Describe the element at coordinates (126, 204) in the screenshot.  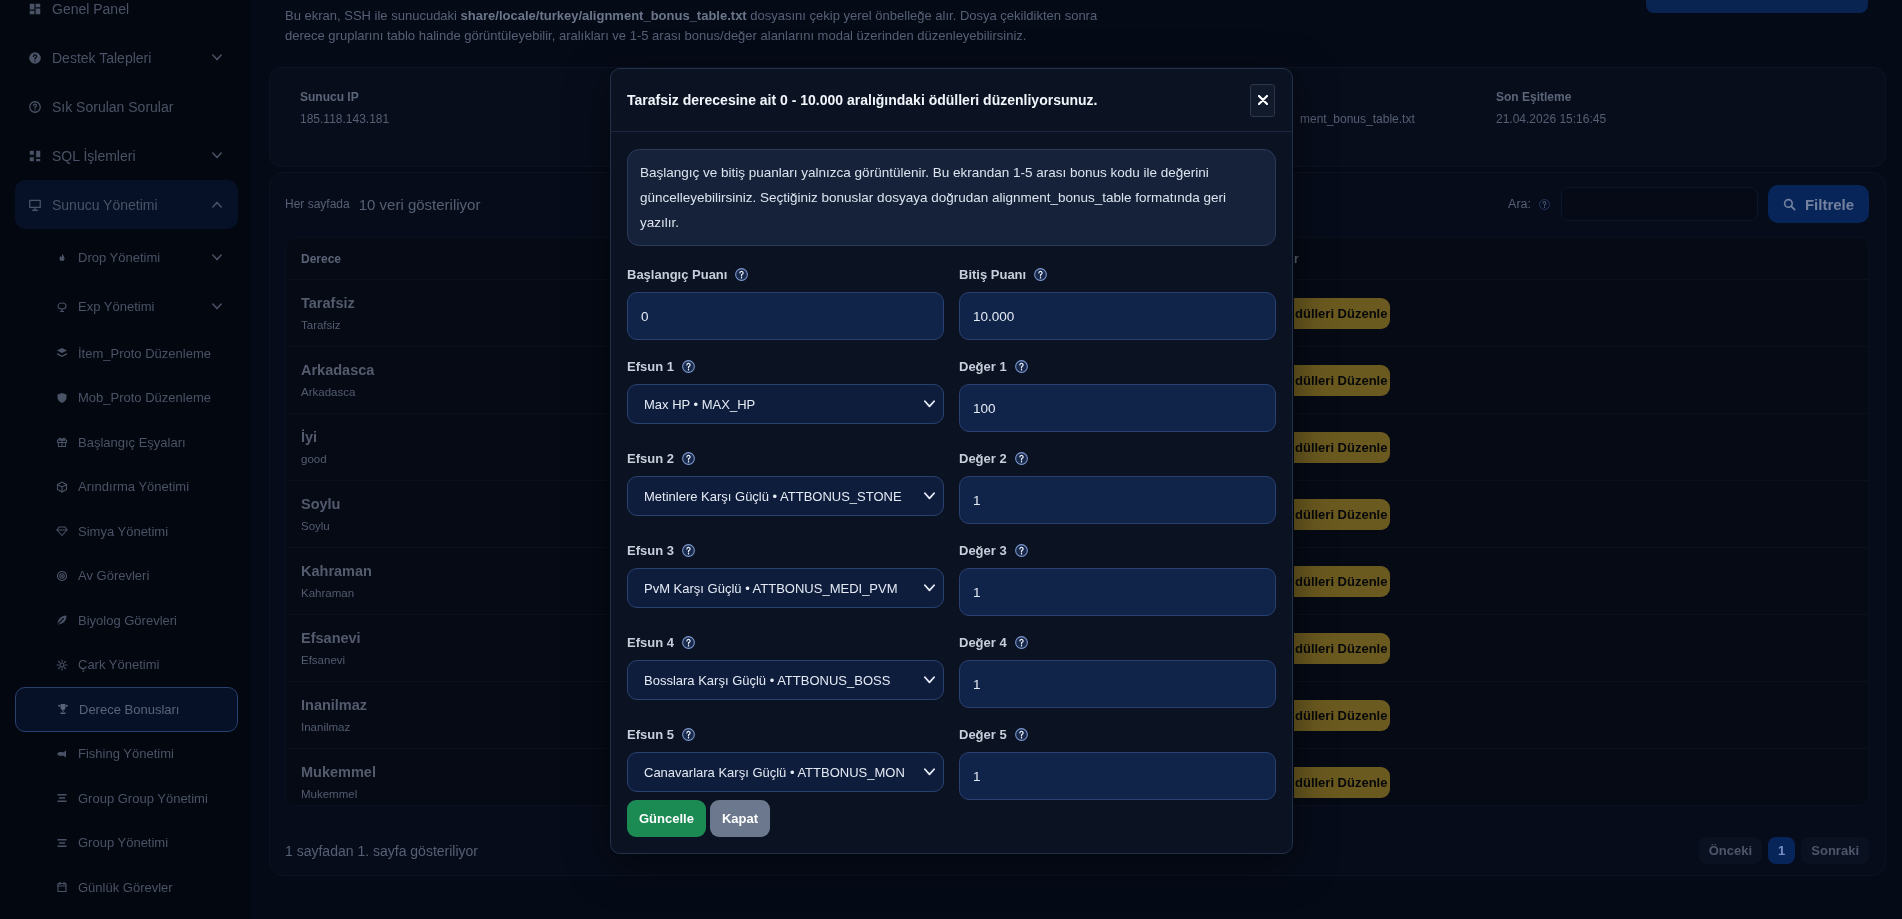
I see `sidebar-item: Sunucu Yönetimi` at that location.